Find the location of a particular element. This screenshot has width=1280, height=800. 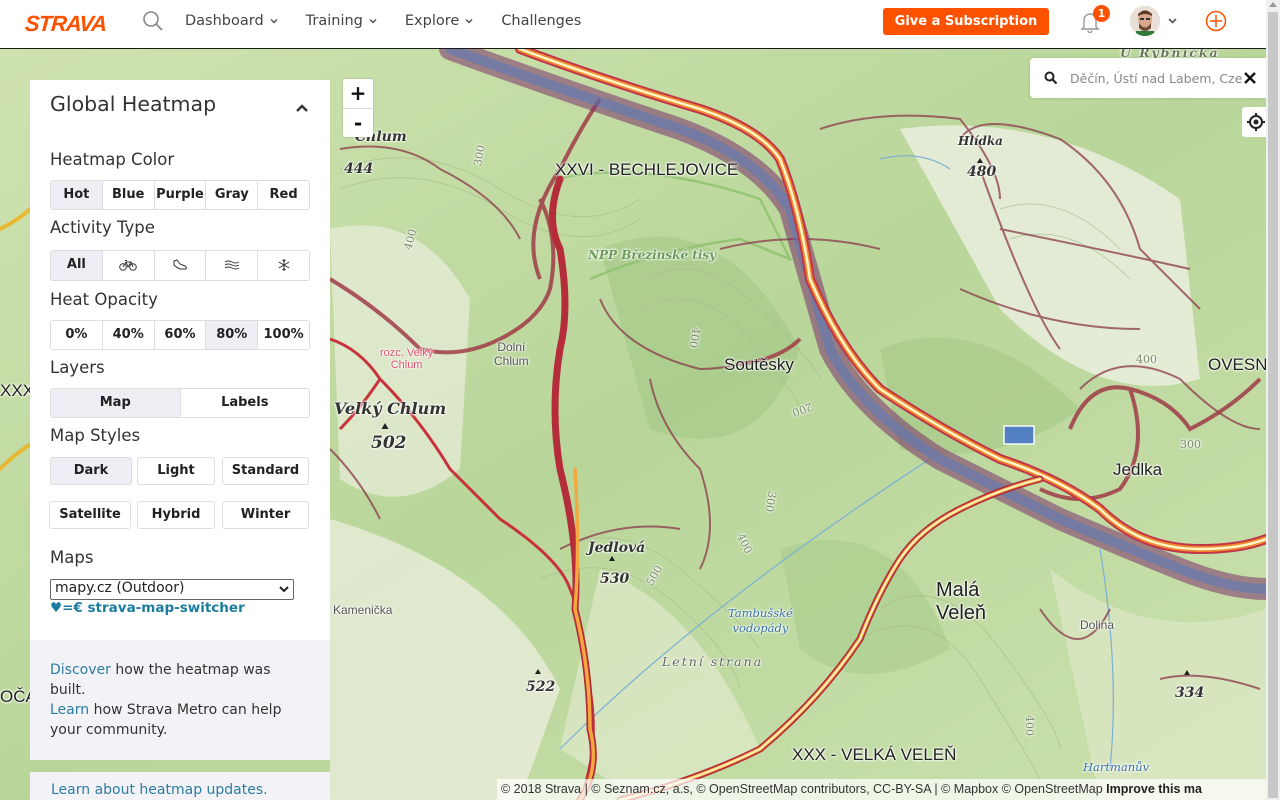

color-option-red: Red is located at coordinates (283, 195).